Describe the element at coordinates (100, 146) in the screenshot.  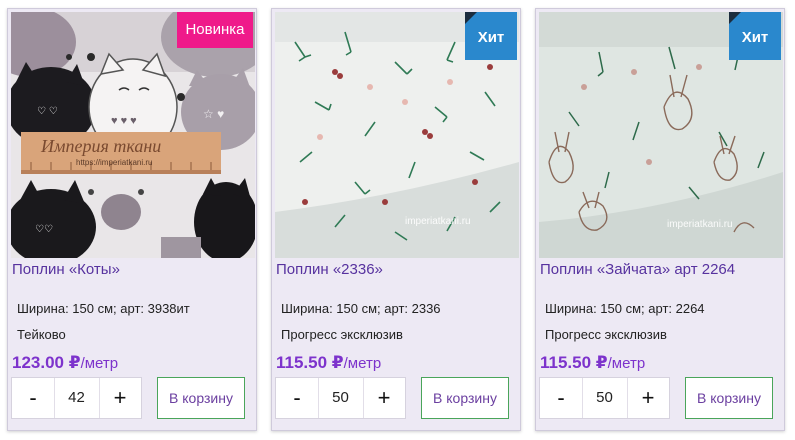
I see `svg-text: Империя ткани` at that location.